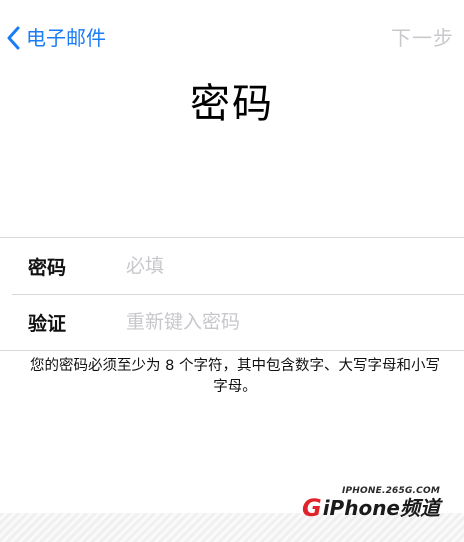 The width and height of the screenshot is (464, 542). Describe the element at coordinates (295, 266) in the screenshot. I see `password-input` at that location.